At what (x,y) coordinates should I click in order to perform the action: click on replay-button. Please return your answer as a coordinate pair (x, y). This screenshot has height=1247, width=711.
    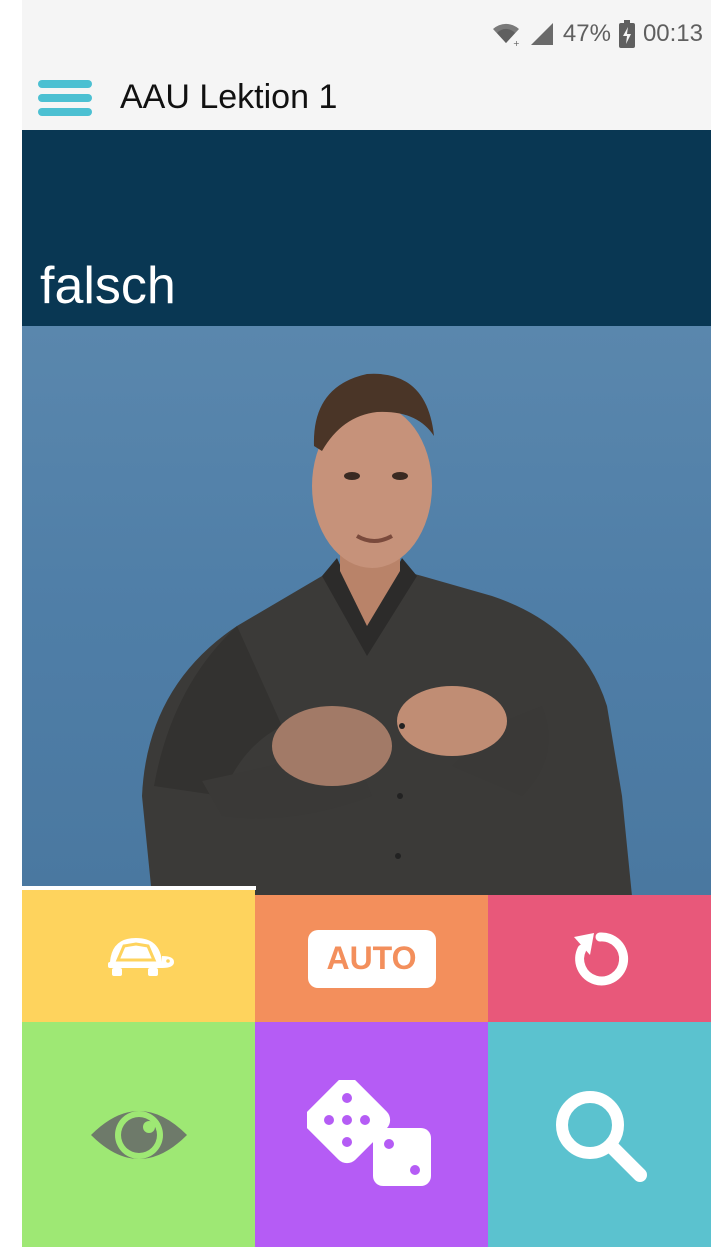
    Looking at the image, I should click on (599, 958).